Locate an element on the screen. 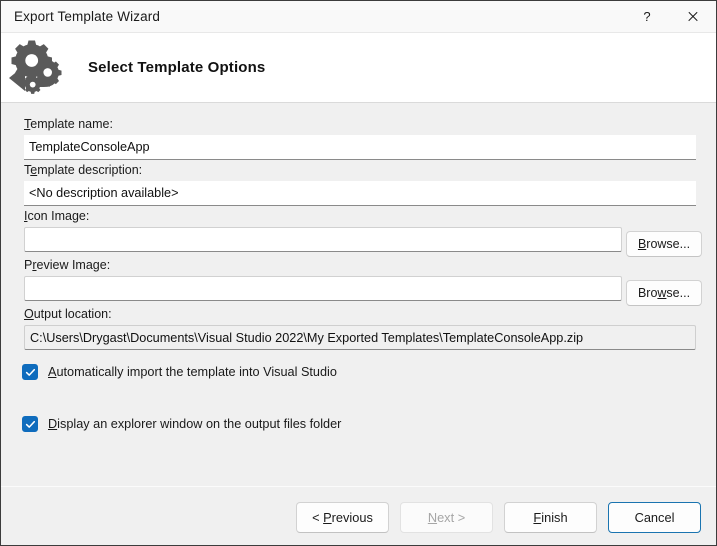  finish-button-label: Finish is located at coordinates (550, 517).